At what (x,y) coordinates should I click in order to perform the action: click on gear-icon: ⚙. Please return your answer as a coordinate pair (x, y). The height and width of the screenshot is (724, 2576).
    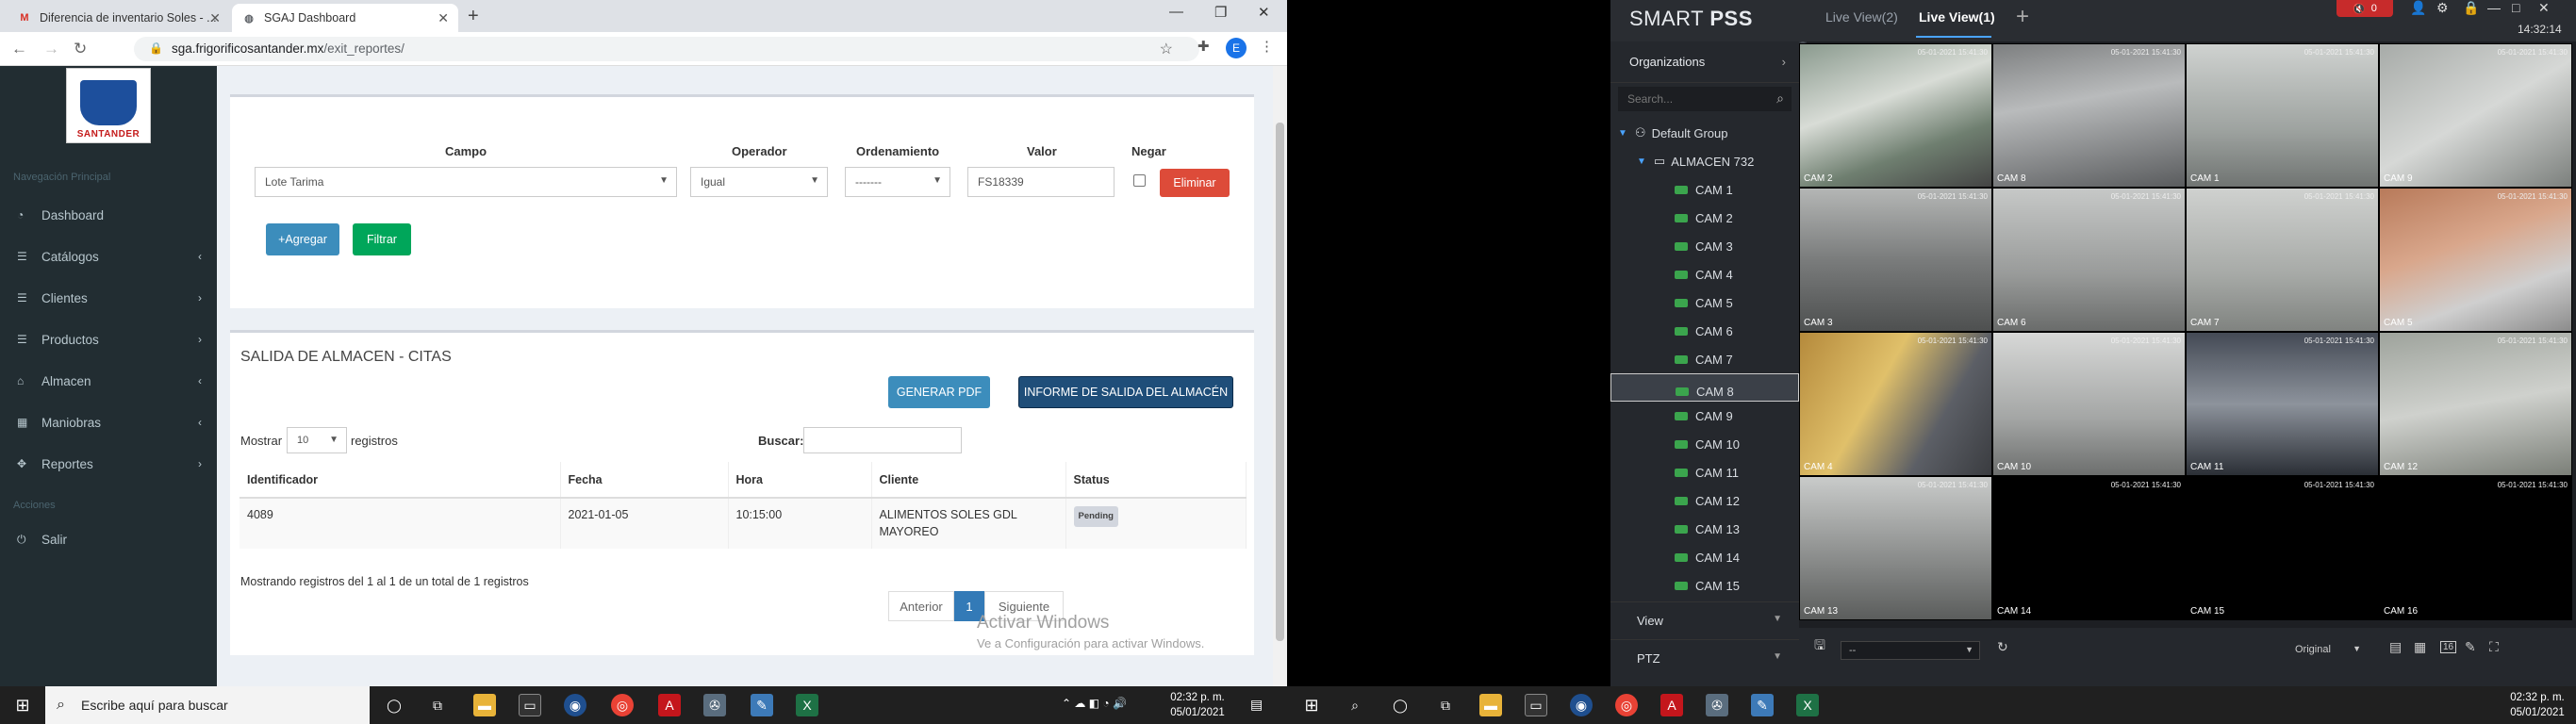
    Looking at the image, I should click on (2442, 8).